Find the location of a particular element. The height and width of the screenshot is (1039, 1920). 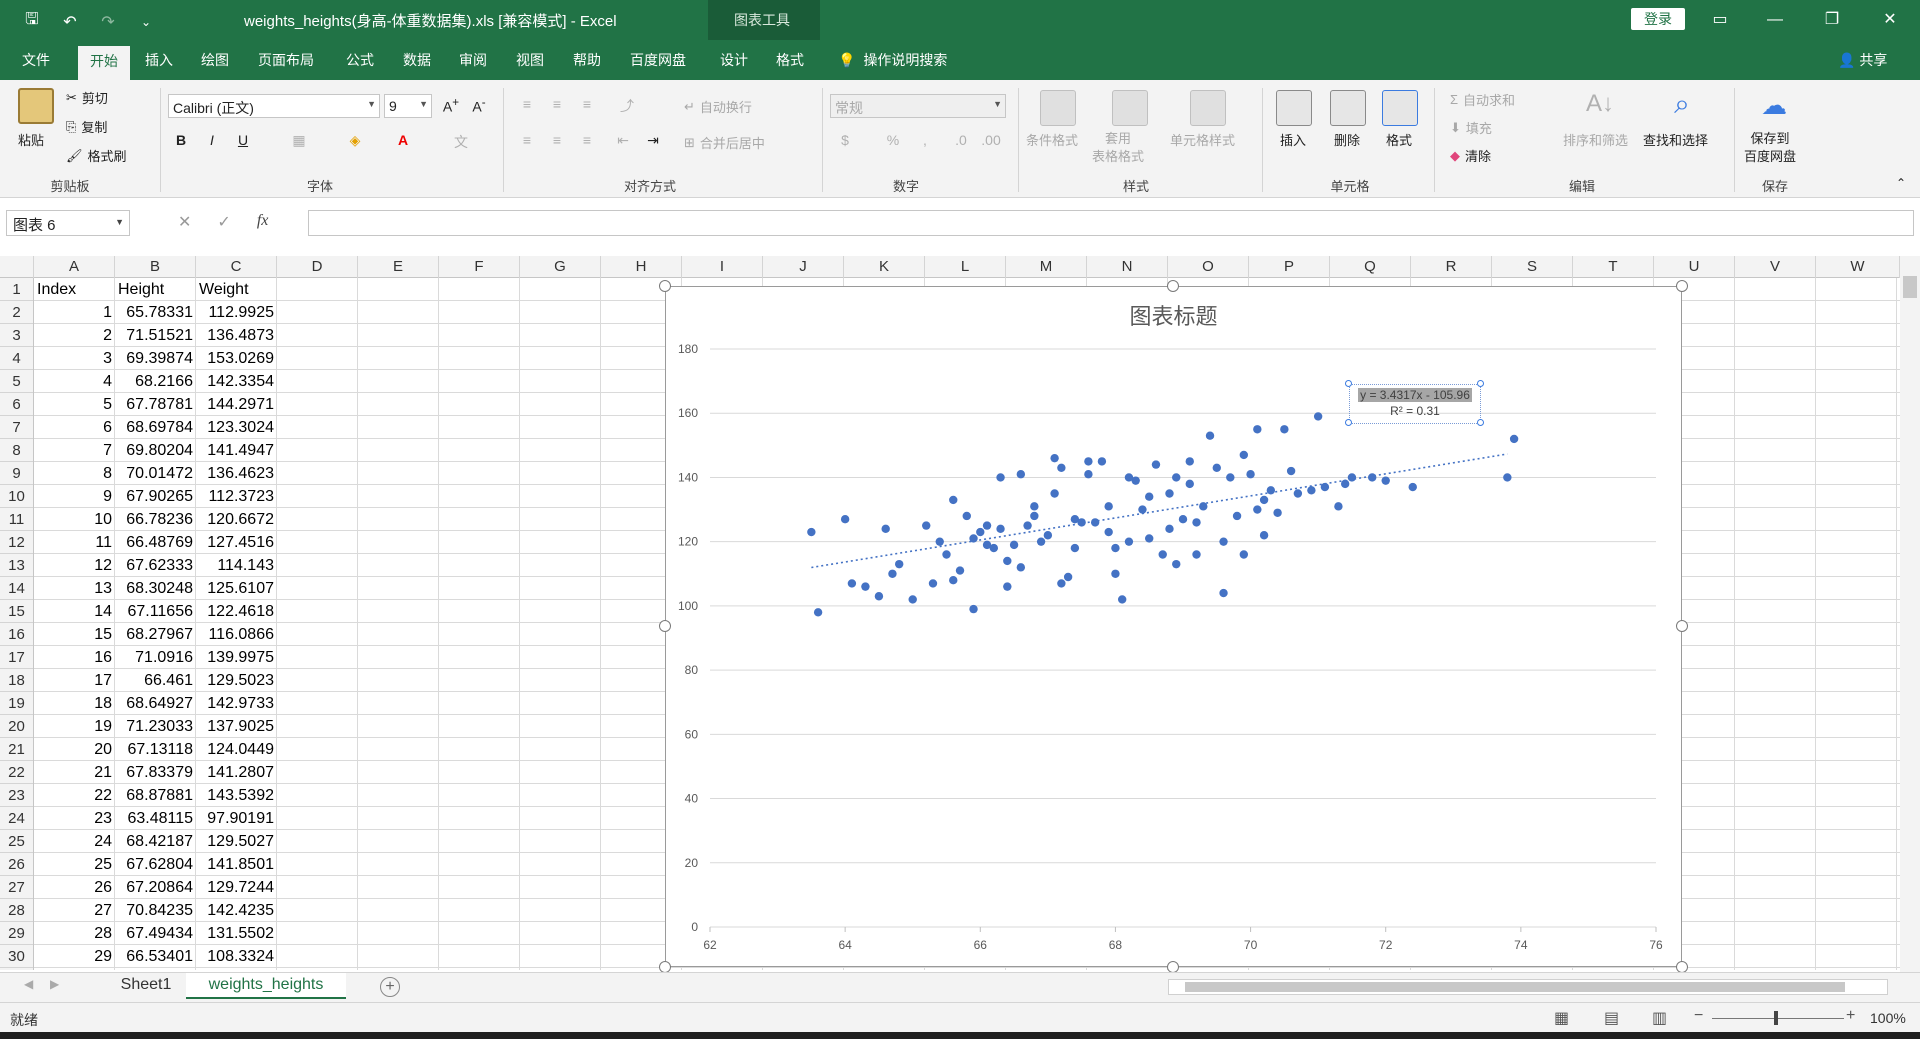

data-cell: 4 is located at coordinates (74, 381).